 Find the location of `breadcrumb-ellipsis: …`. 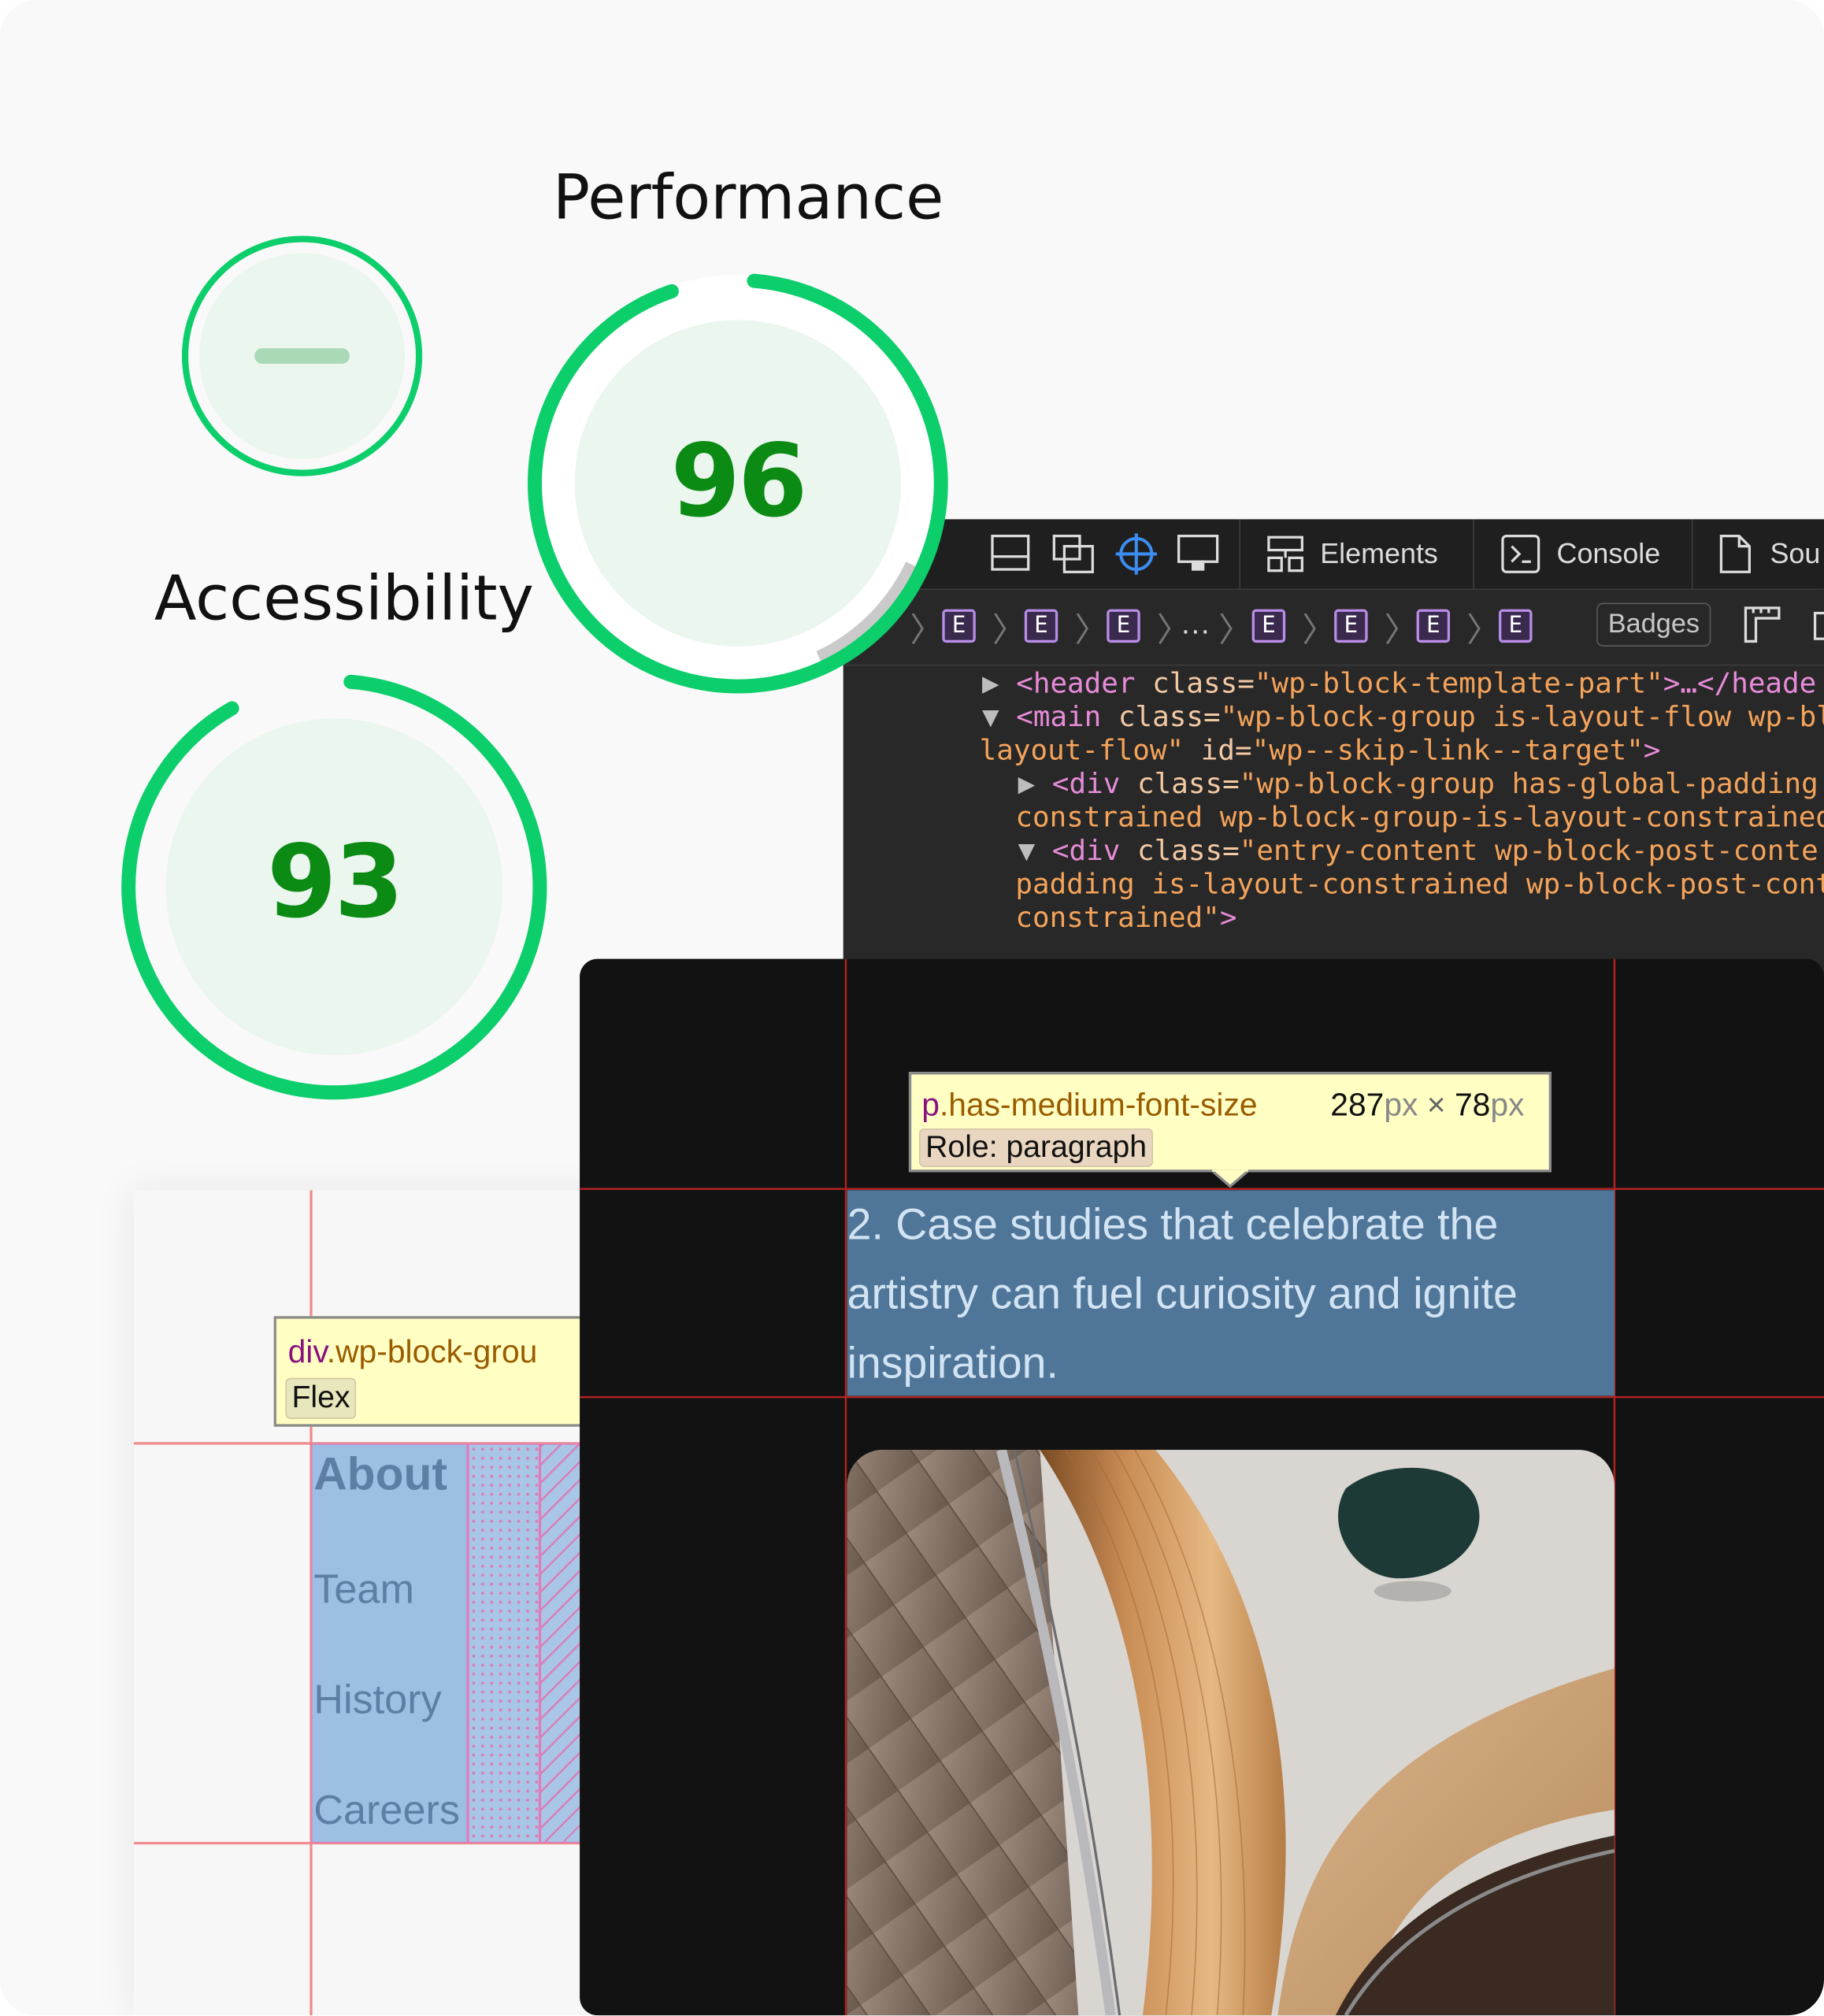

breadcrumb-ellipsis: … is located at coordinates (1195, 624).